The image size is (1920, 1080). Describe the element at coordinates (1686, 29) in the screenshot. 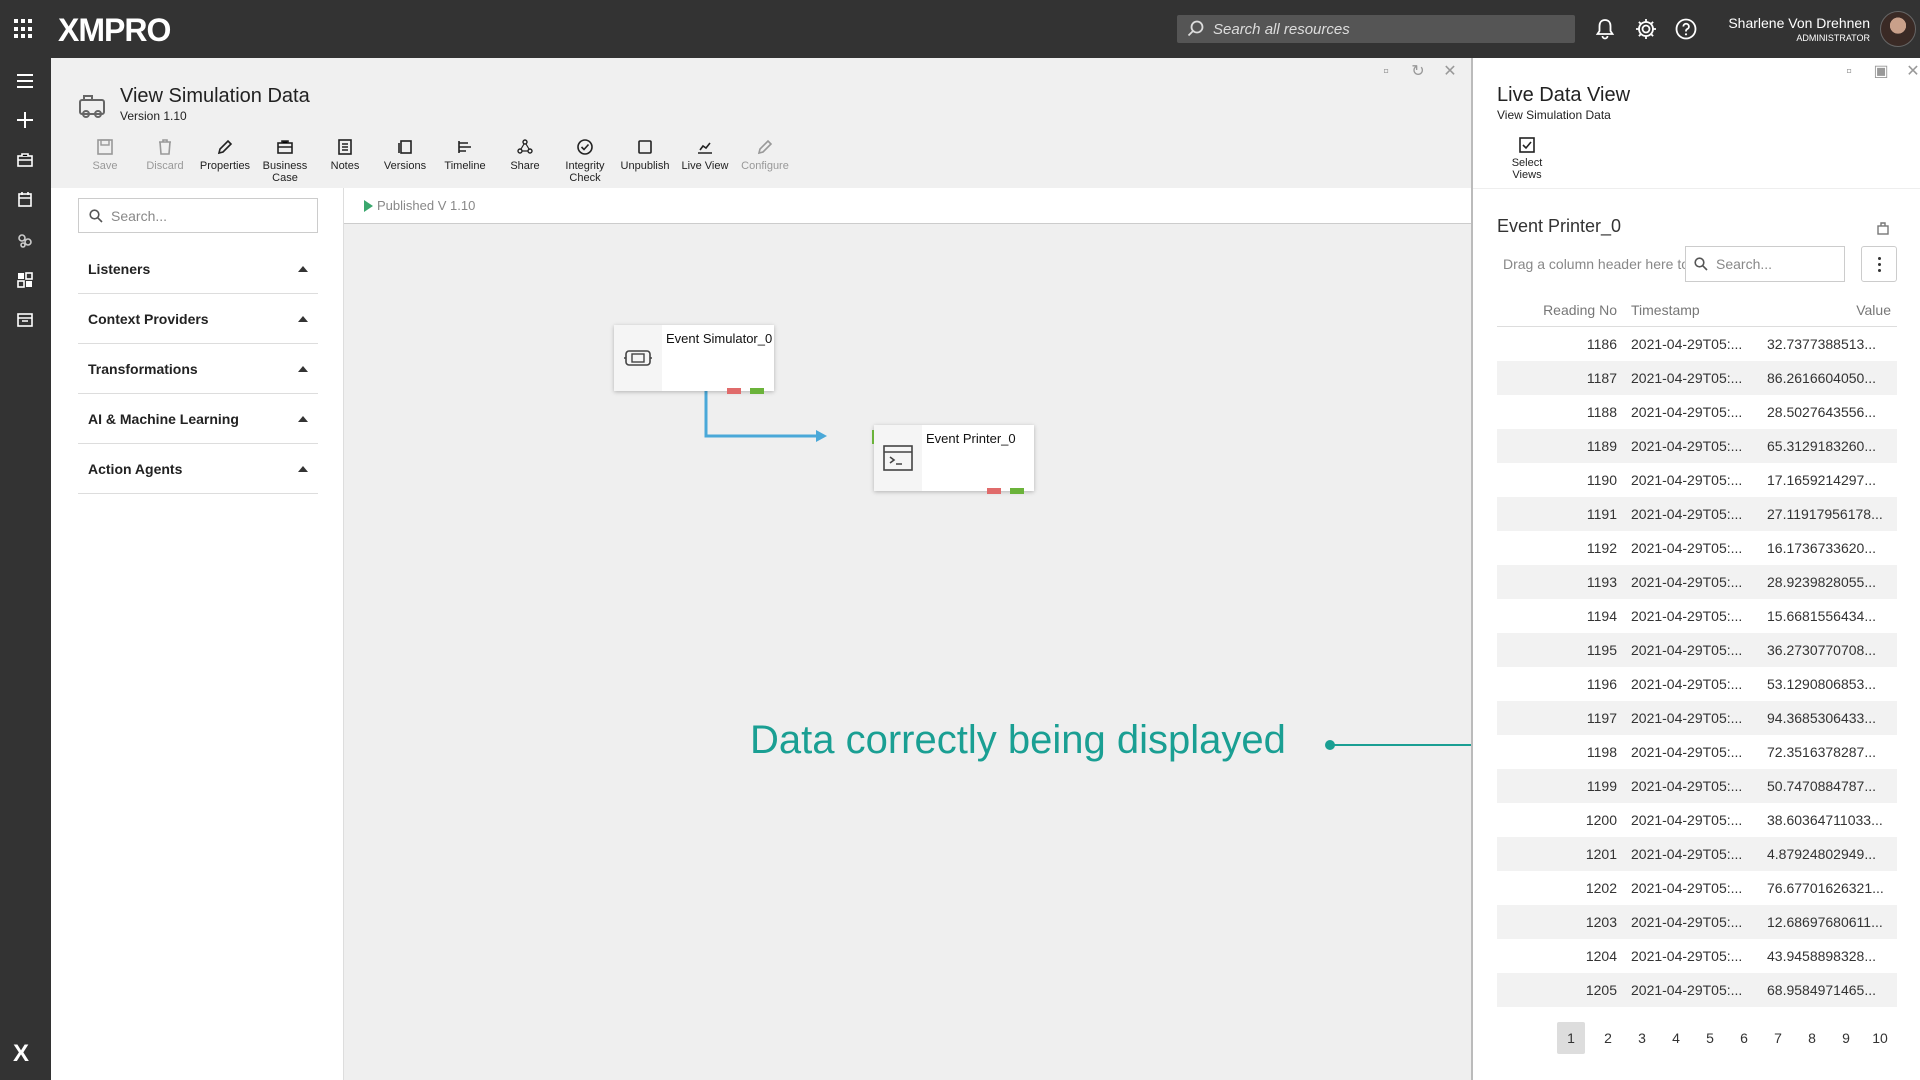

I see `help-icon` at that location.